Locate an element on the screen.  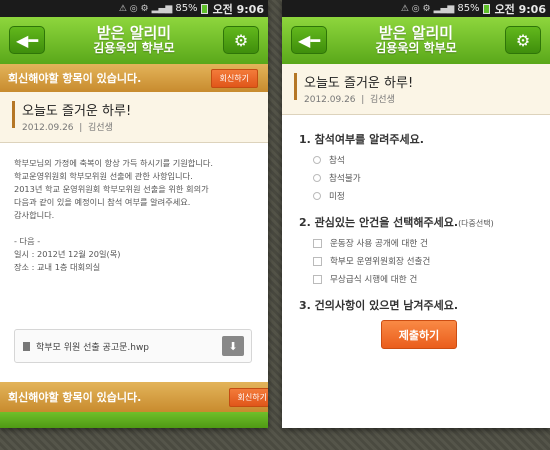
checkbox-option: 운동장 사용 공개에 대한 건 is located at coordinates (424, 243).